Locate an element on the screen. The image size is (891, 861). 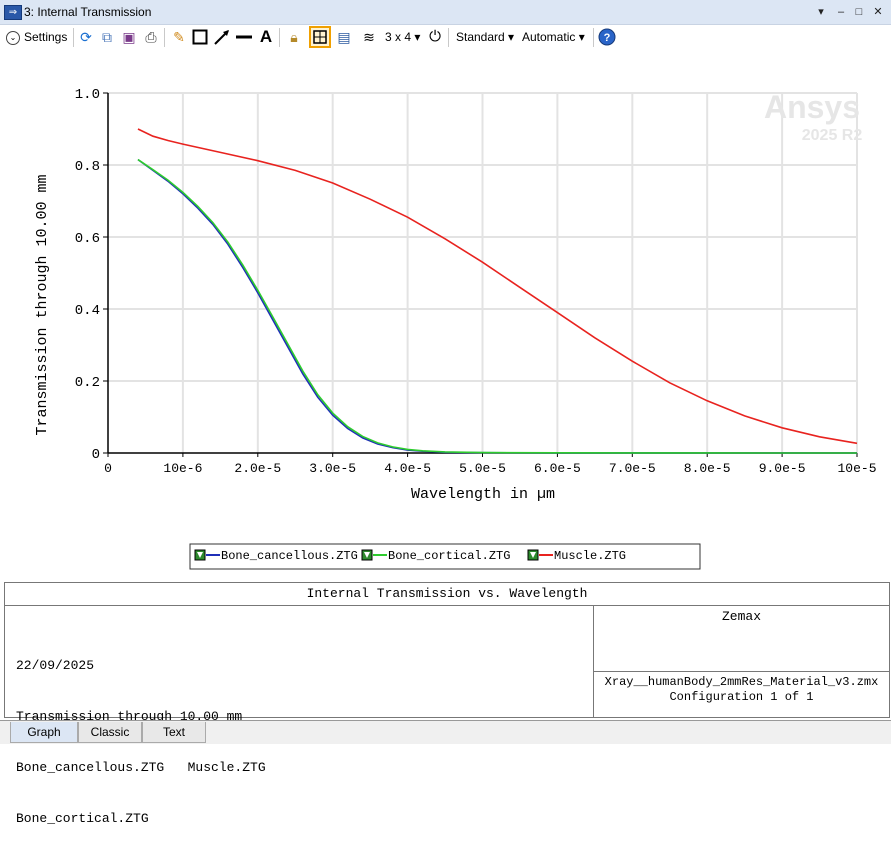
info-company: Zemax is located at coordinates (741, 616).